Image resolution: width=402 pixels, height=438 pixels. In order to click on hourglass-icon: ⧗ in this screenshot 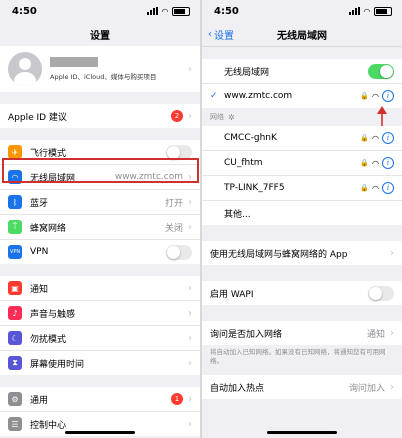, I will do `click(15, 363)`.